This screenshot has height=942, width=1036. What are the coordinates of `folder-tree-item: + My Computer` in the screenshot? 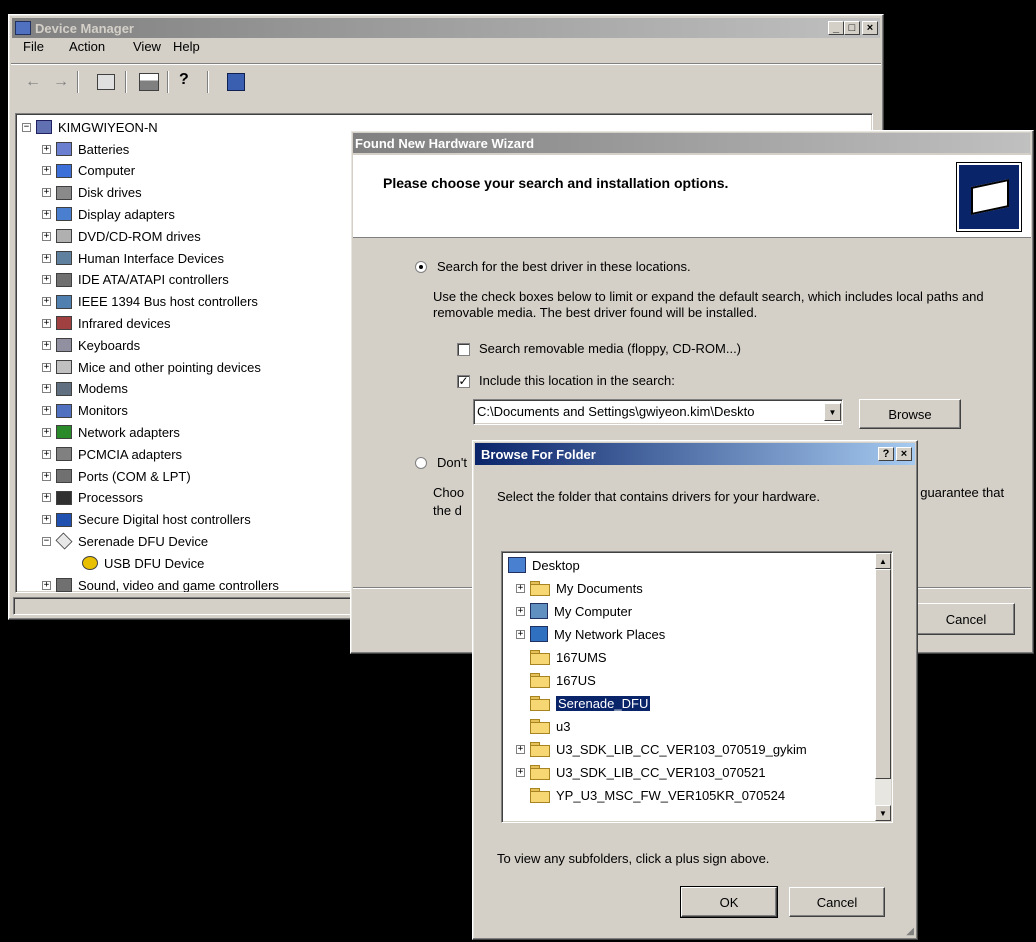 It's located at (574, 611).